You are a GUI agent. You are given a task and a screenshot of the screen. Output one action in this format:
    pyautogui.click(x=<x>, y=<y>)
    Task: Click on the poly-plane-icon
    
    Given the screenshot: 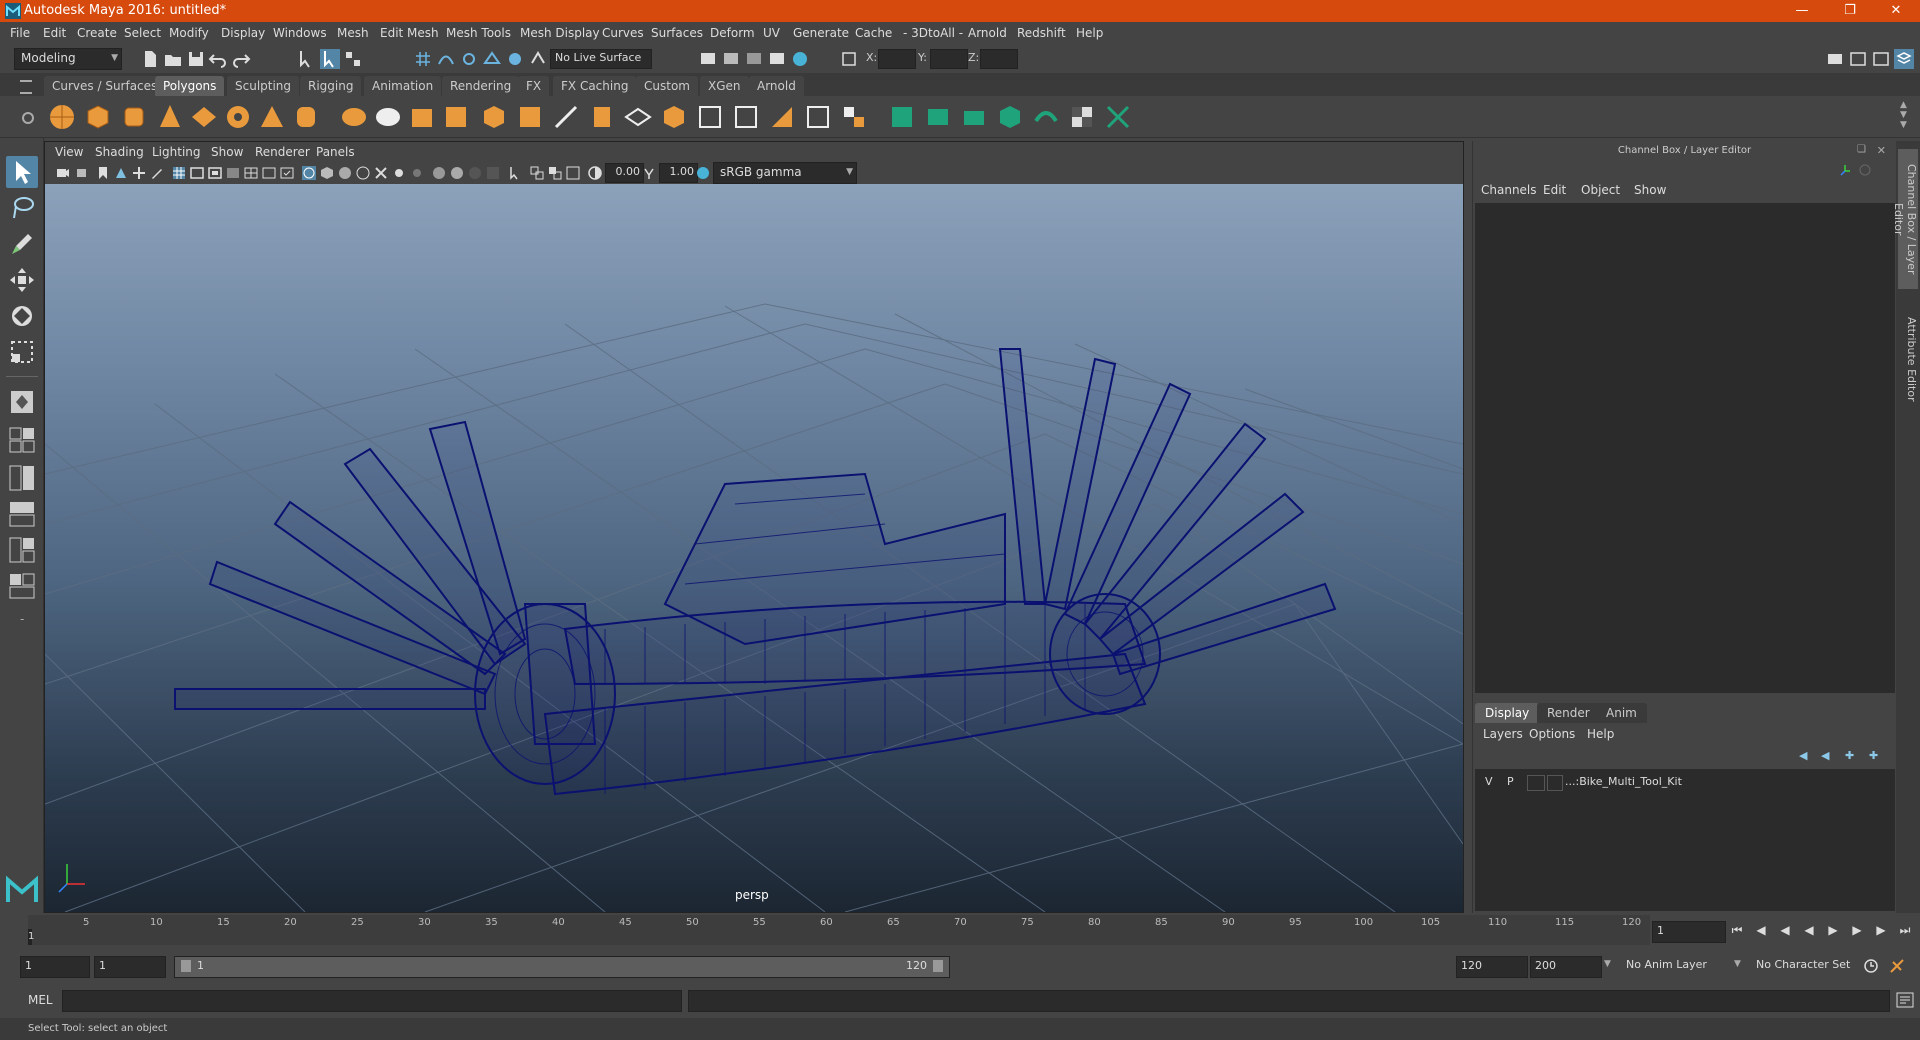 What is the action you would take?
    pyautogui.click(x=204, y=117)
    